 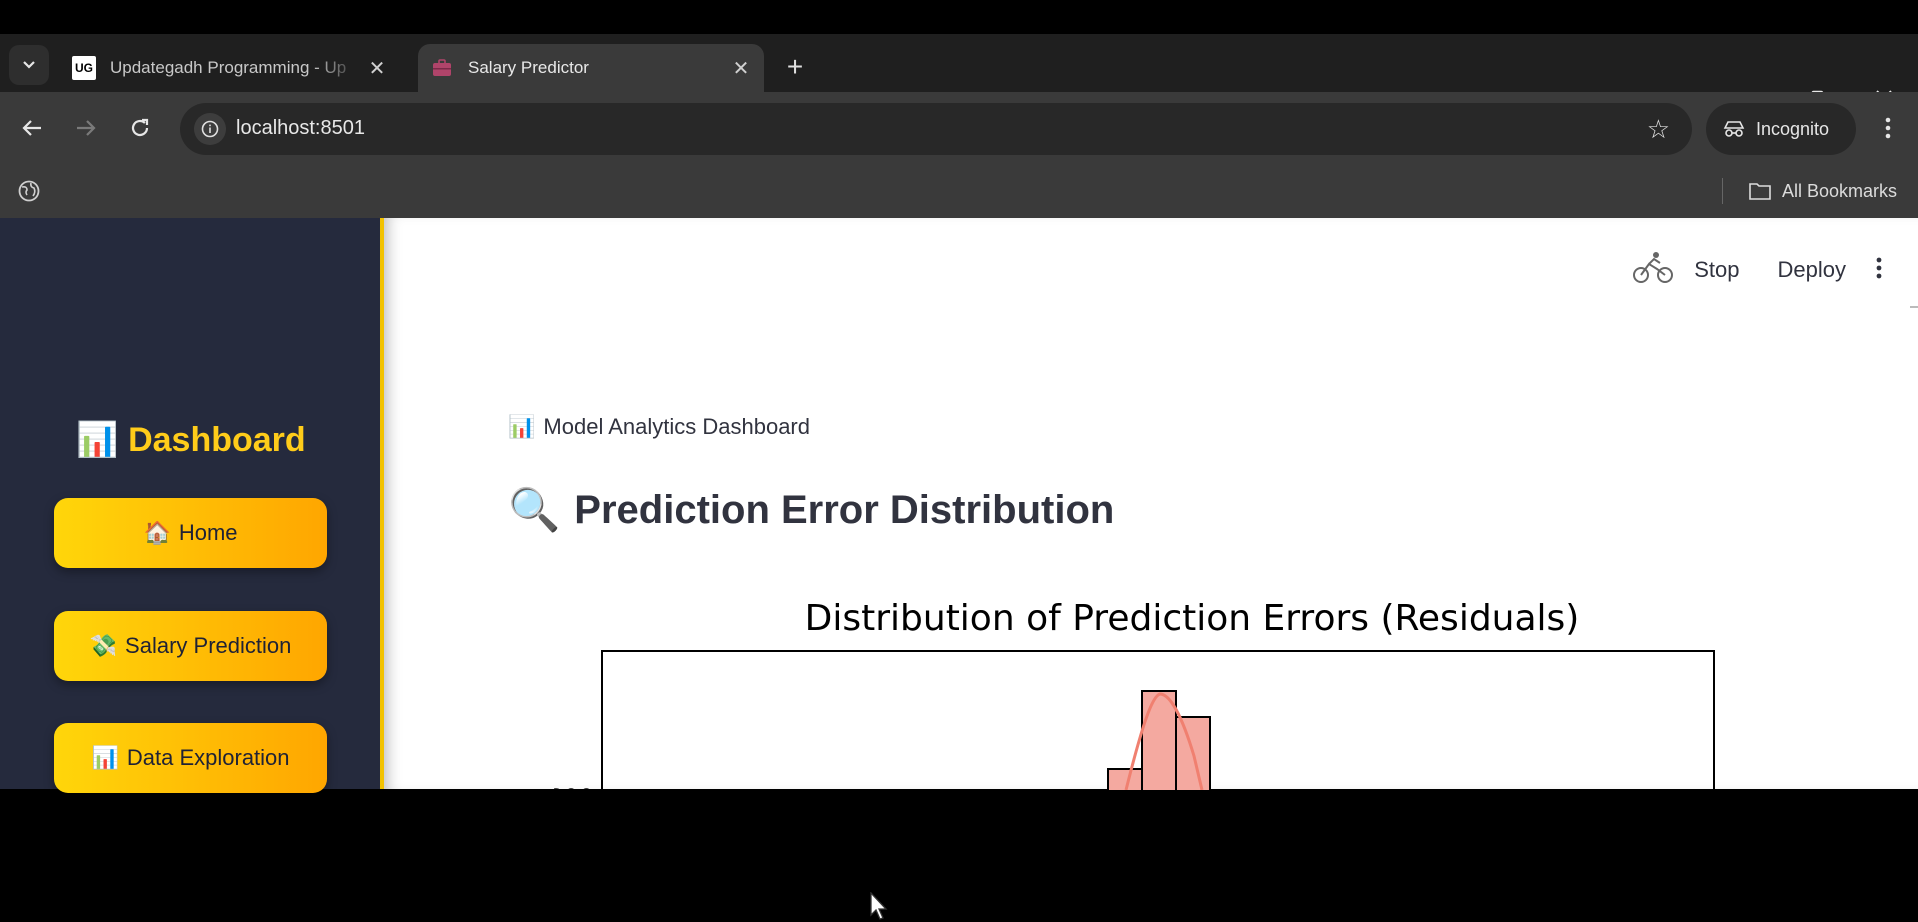 What do you see at coordinates (29, 194) in the screenshot?
I see `globe-icon` at bounding box center [29, 194].